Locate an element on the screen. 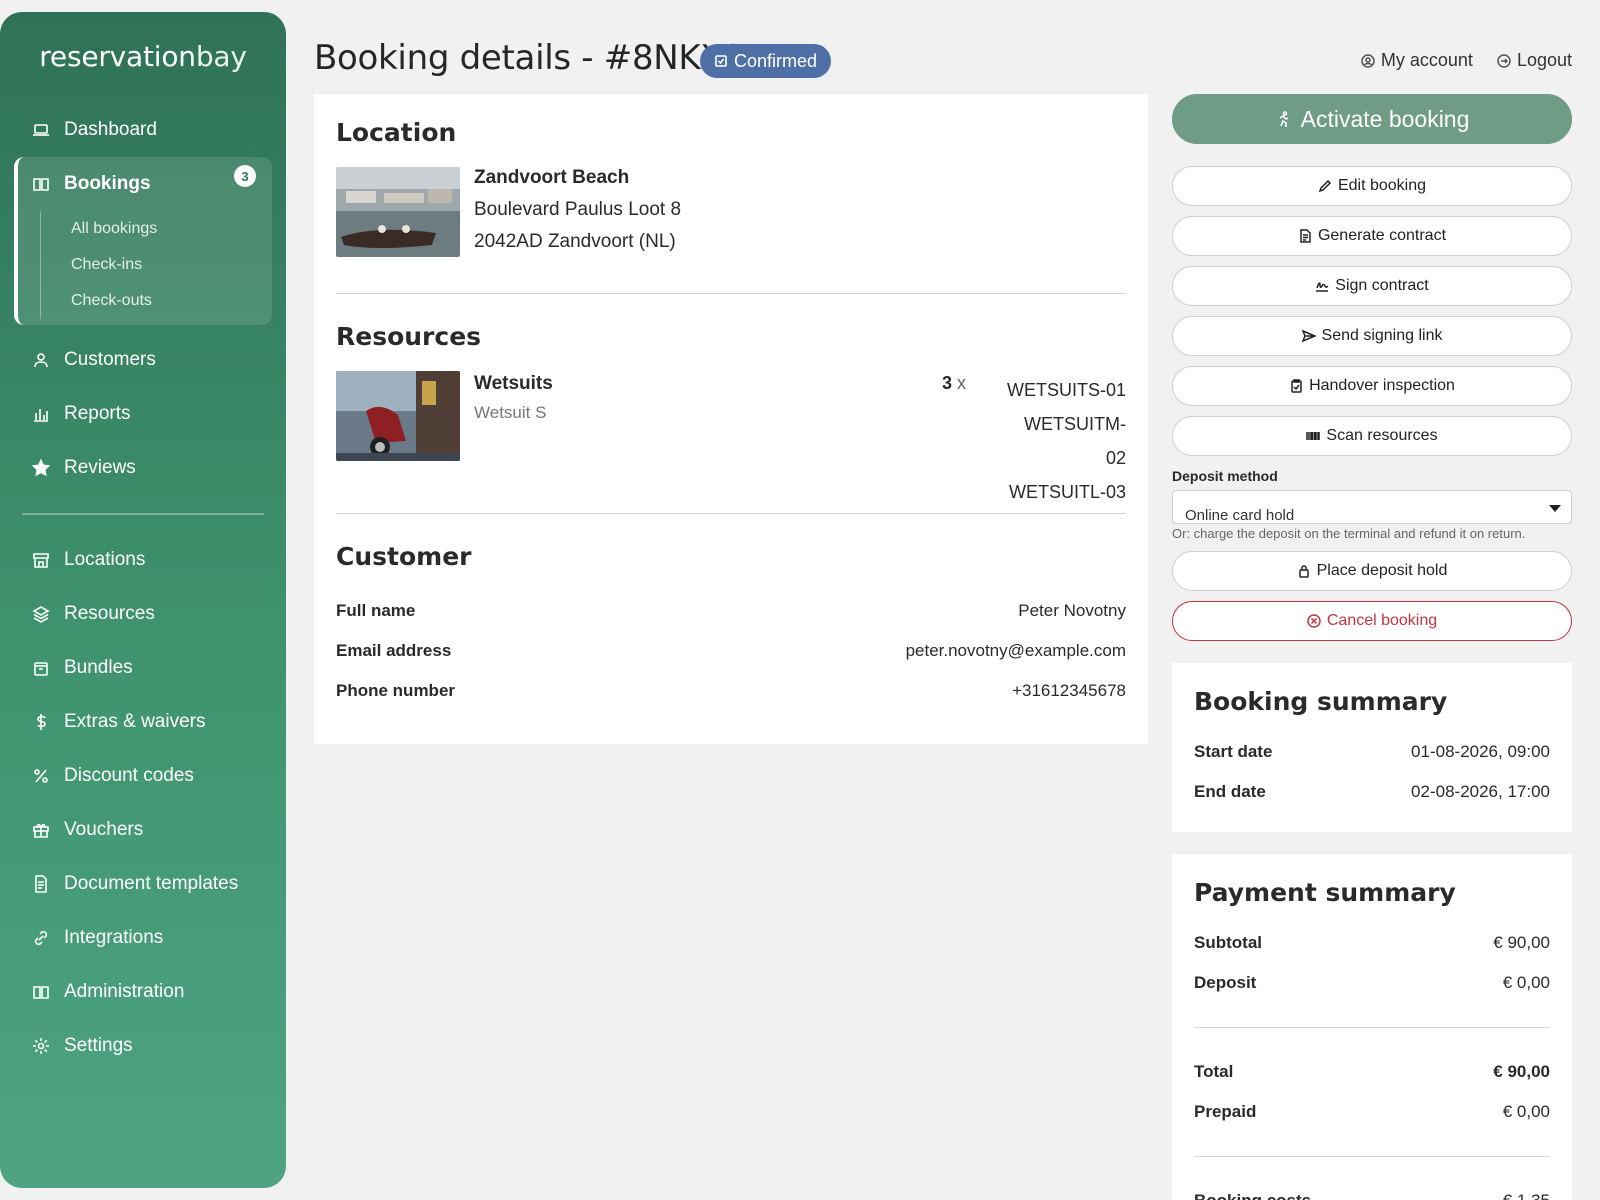 Image resolution: width=1600 pixels, height=1200 pixels. logout-icon is located at coordinates (1504, 60).